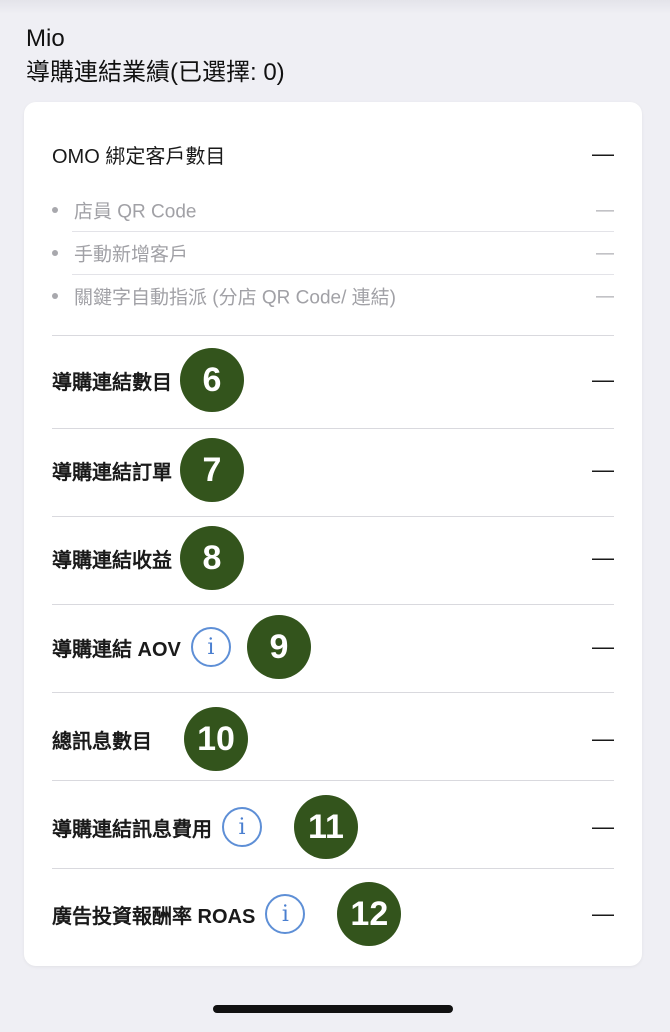 The width and height of the screenshot is (670, 1032). I want to click on number-badge: 8, so click(212, 558).